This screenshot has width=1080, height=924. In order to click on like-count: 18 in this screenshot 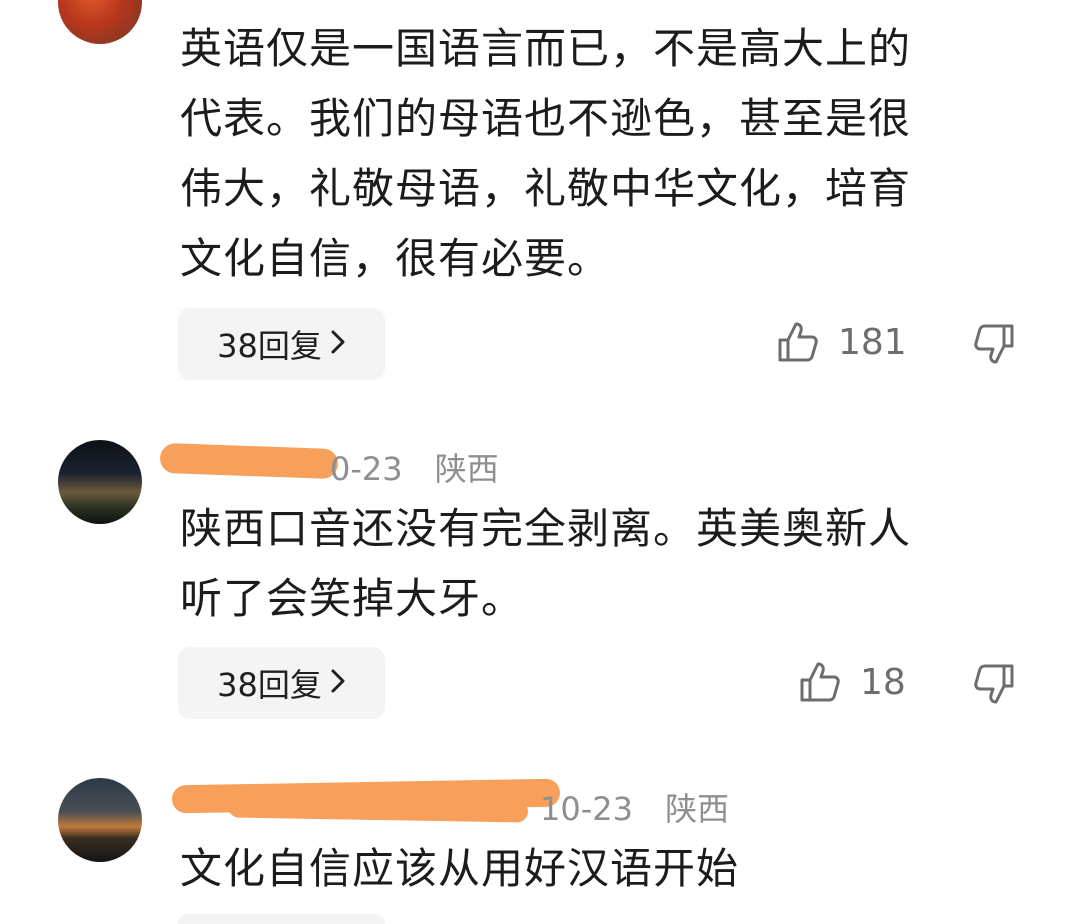, I will do `click(883, 682)`.